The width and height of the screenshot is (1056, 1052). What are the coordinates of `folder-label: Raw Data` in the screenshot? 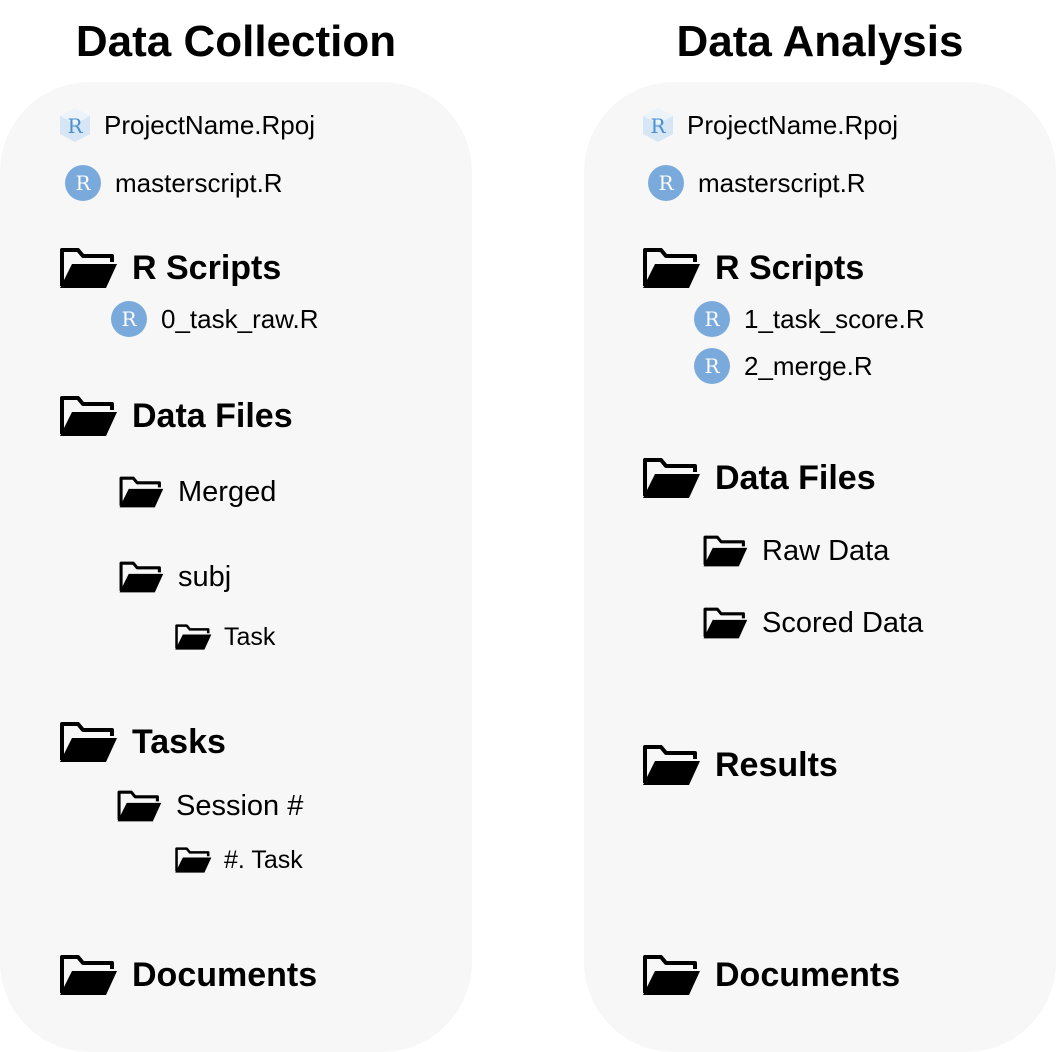 It's located at (826, 550).